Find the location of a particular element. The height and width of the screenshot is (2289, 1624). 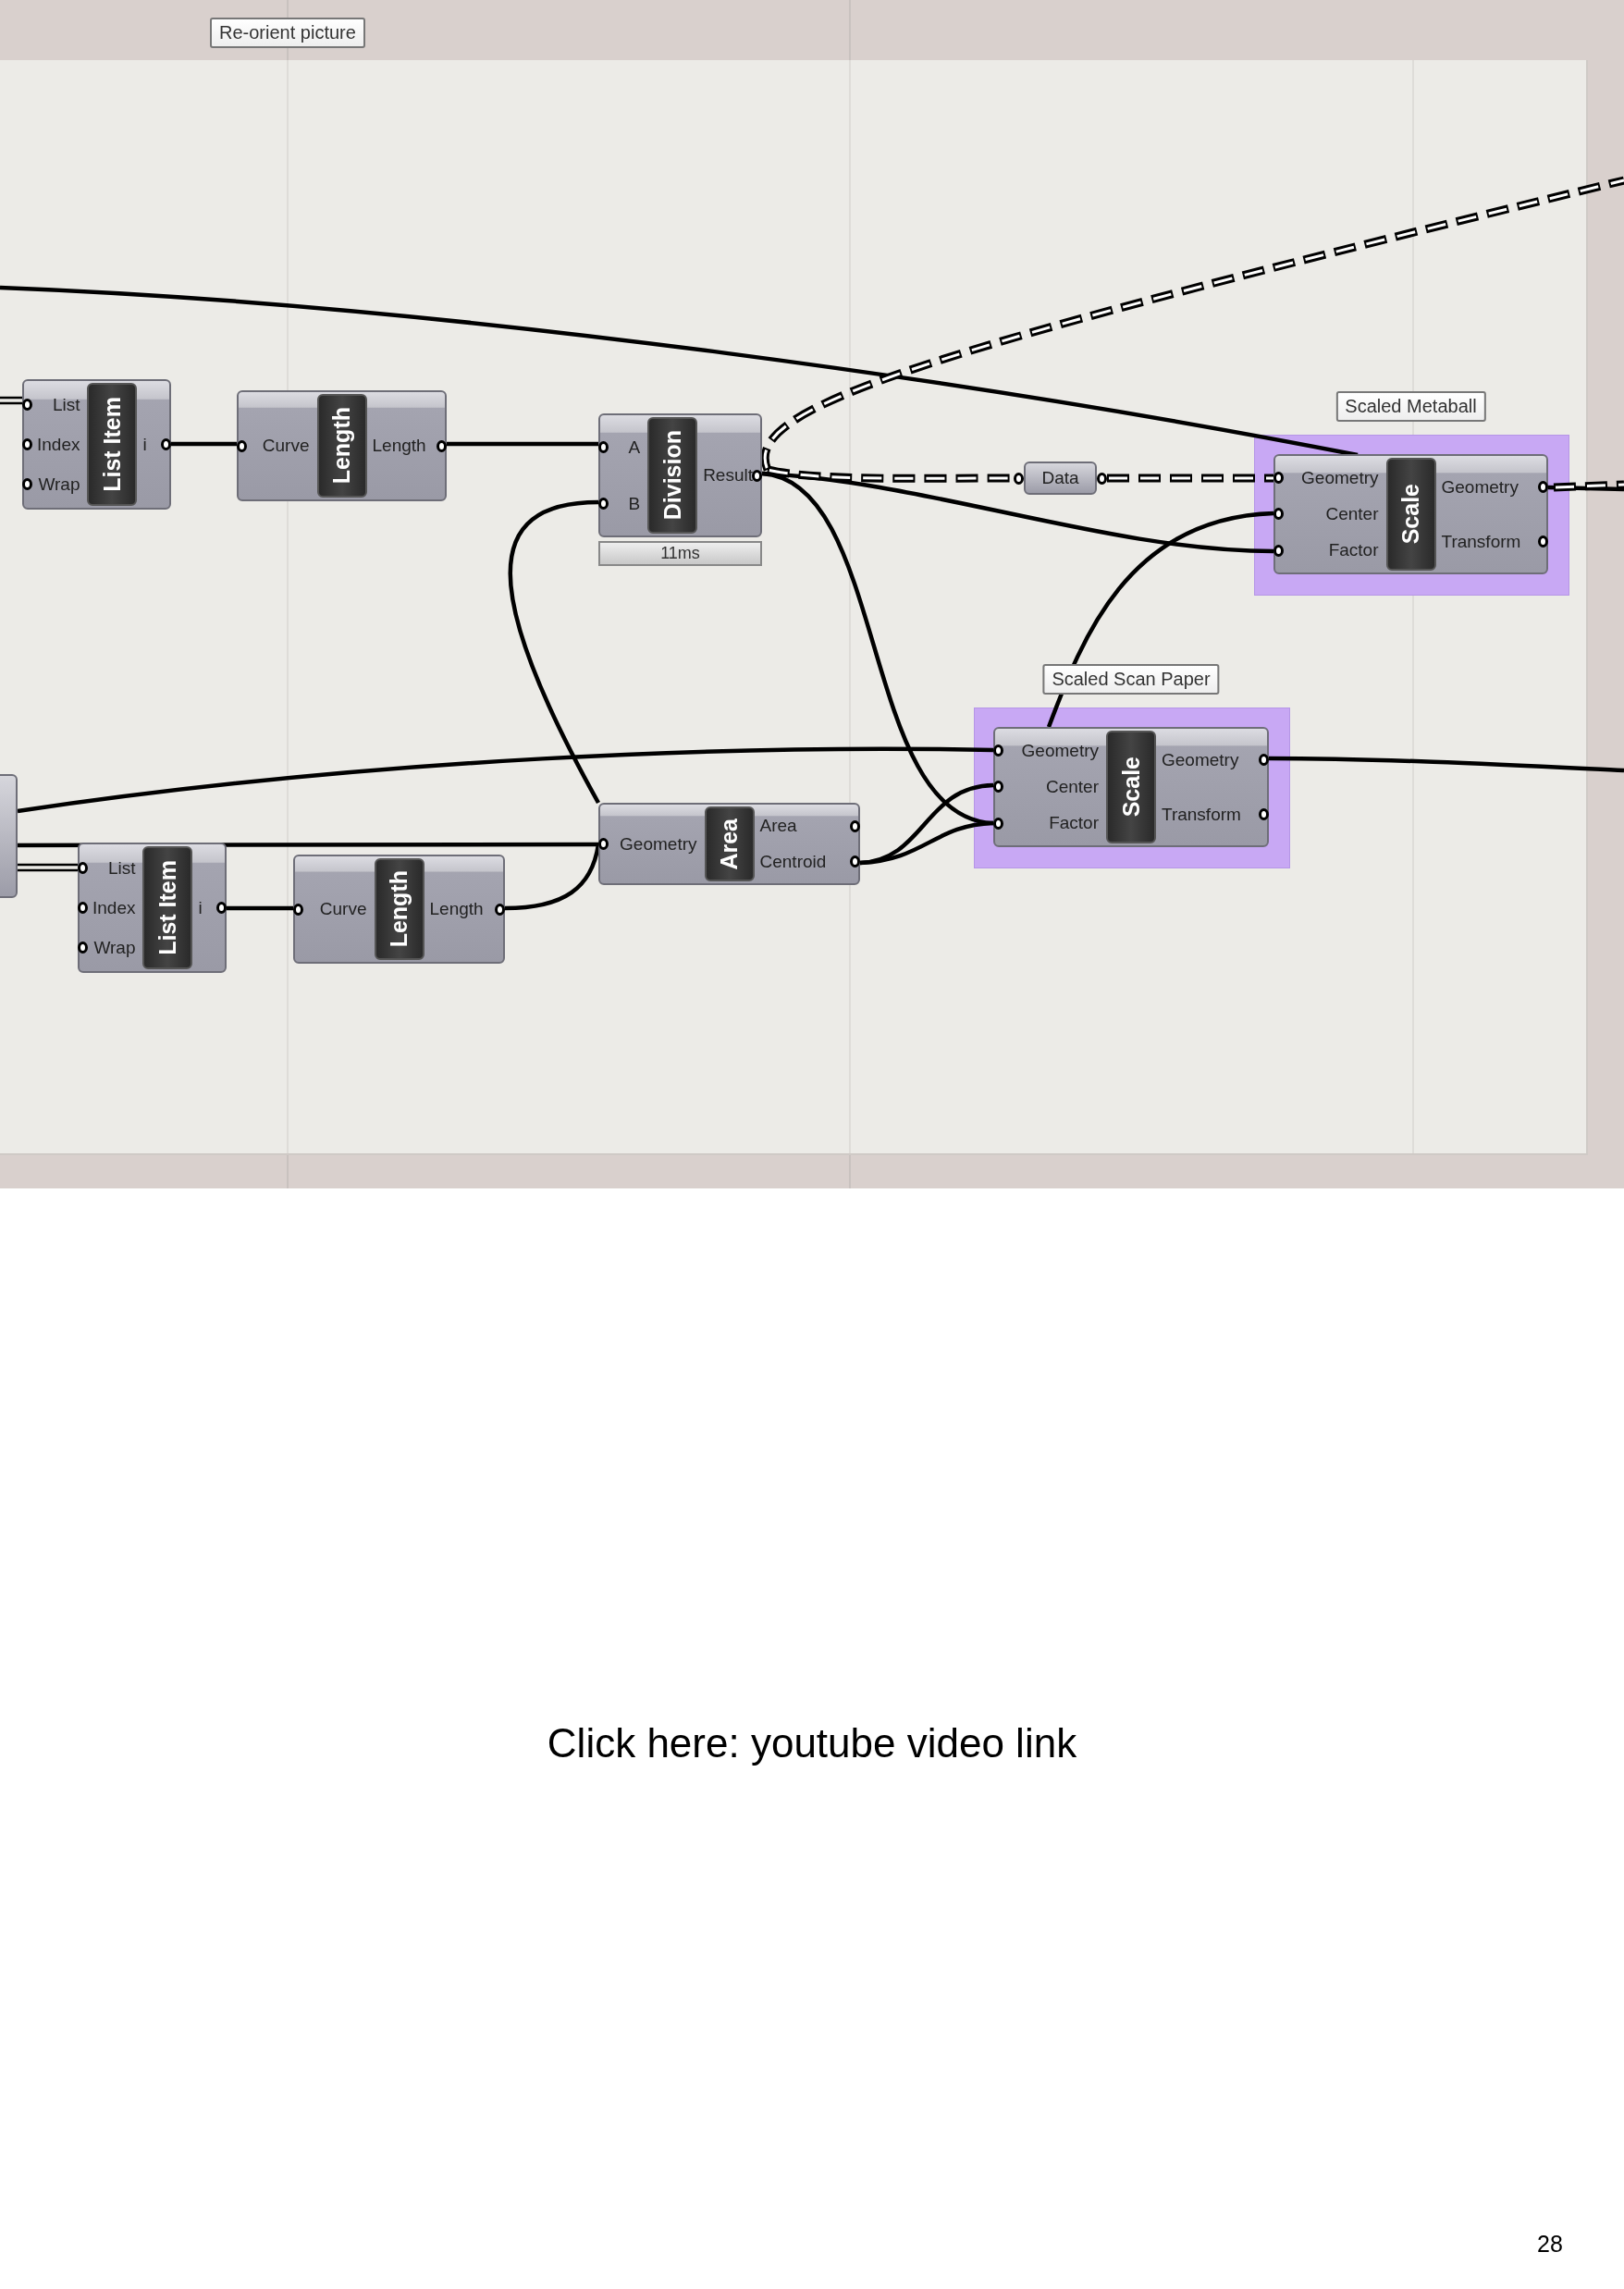

output-label: Result is located at coordinates (728, 475).